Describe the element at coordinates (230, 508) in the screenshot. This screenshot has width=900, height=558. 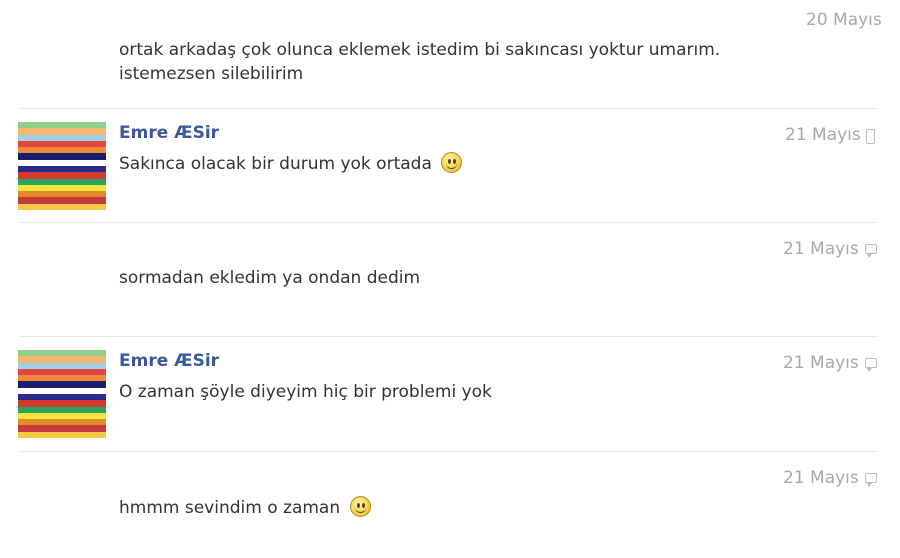
I see `message-text-line: hmmm sevindim o zaman` at that location.